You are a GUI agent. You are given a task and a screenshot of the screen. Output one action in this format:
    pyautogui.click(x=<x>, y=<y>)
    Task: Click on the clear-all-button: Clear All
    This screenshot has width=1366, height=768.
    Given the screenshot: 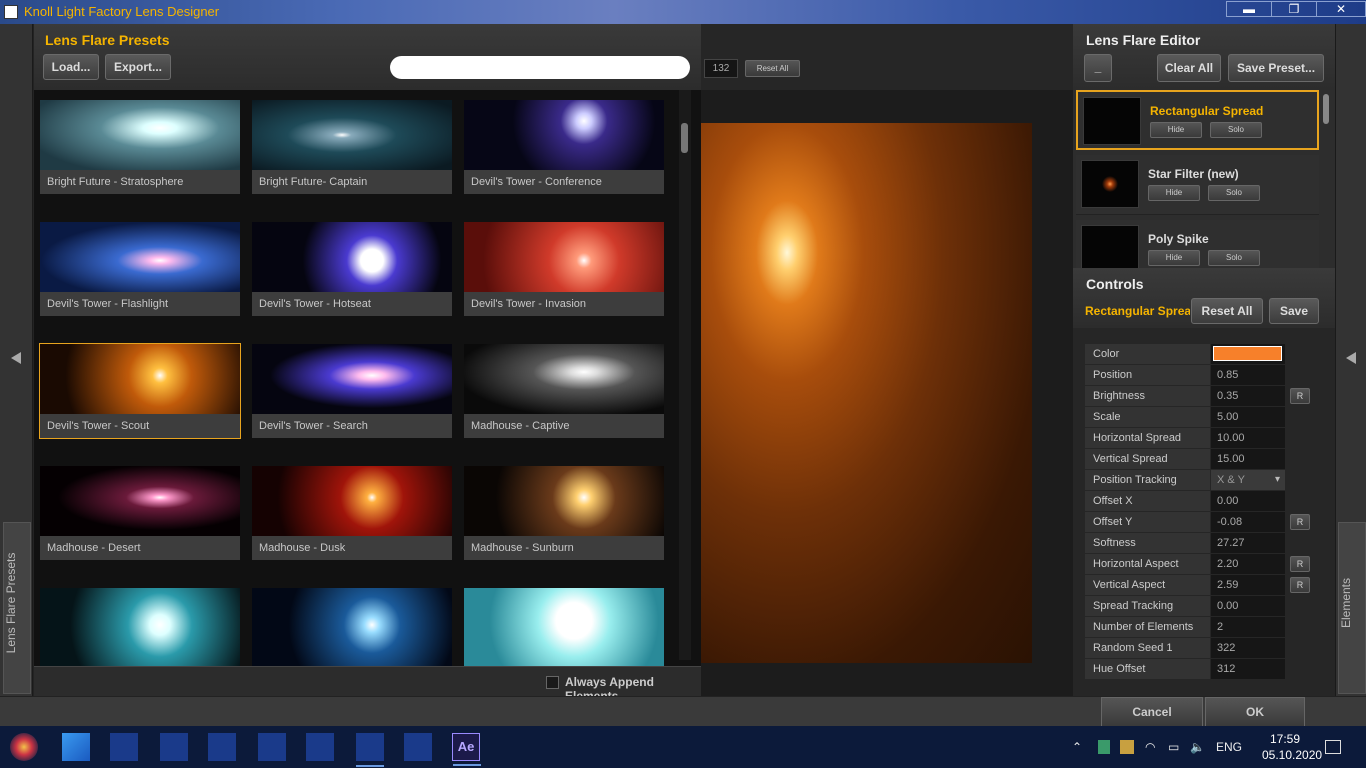 What is the action you would take?
    pyautogui.click(x=1189, y=68)
    